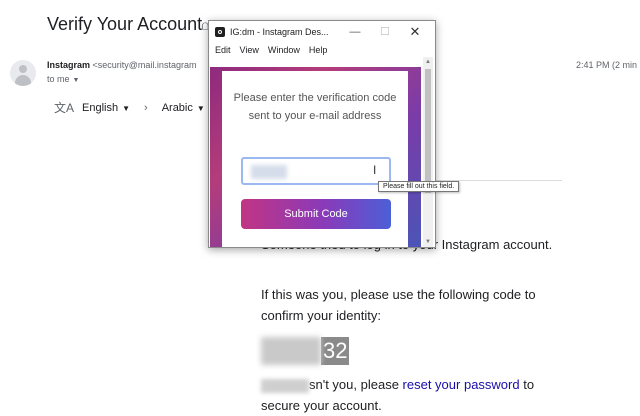 The image size is (640, 416). I want to click on arrow-right-icon: ›, so click(146, 107).